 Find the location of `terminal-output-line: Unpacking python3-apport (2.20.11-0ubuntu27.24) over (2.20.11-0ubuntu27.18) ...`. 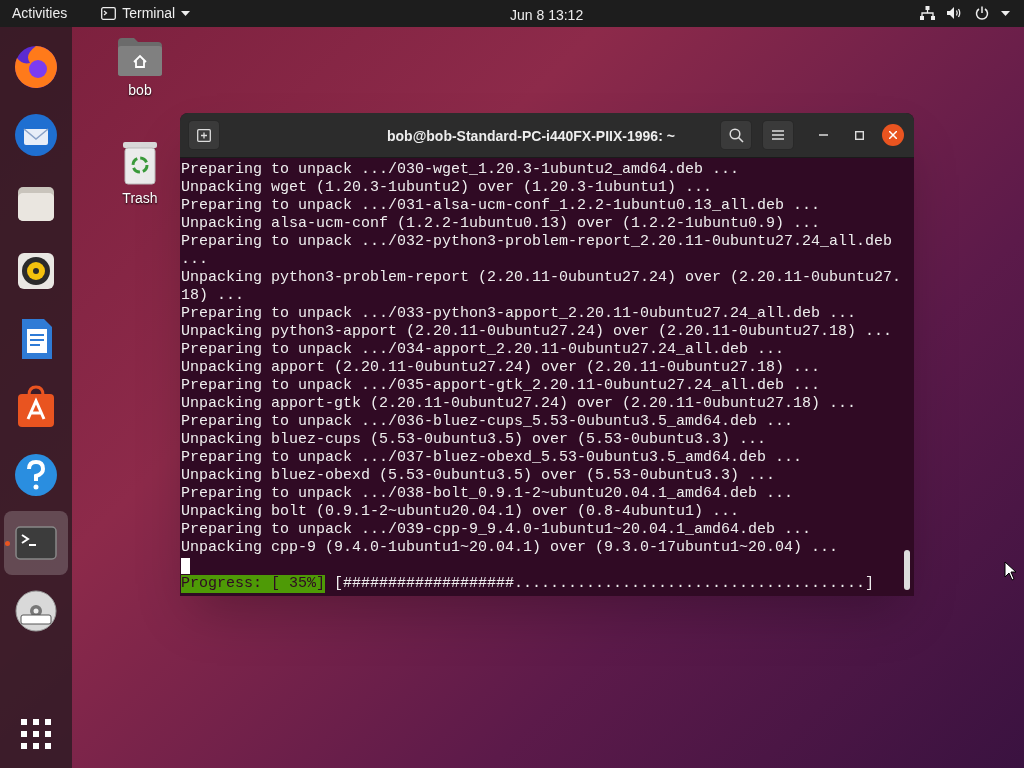

terminal-output-line: Unpacking python3-apport (2.20.11-0ubuntu27.24) over (2.20.11-0ubuntu27.18) ... is located at coordinates (537, 332).